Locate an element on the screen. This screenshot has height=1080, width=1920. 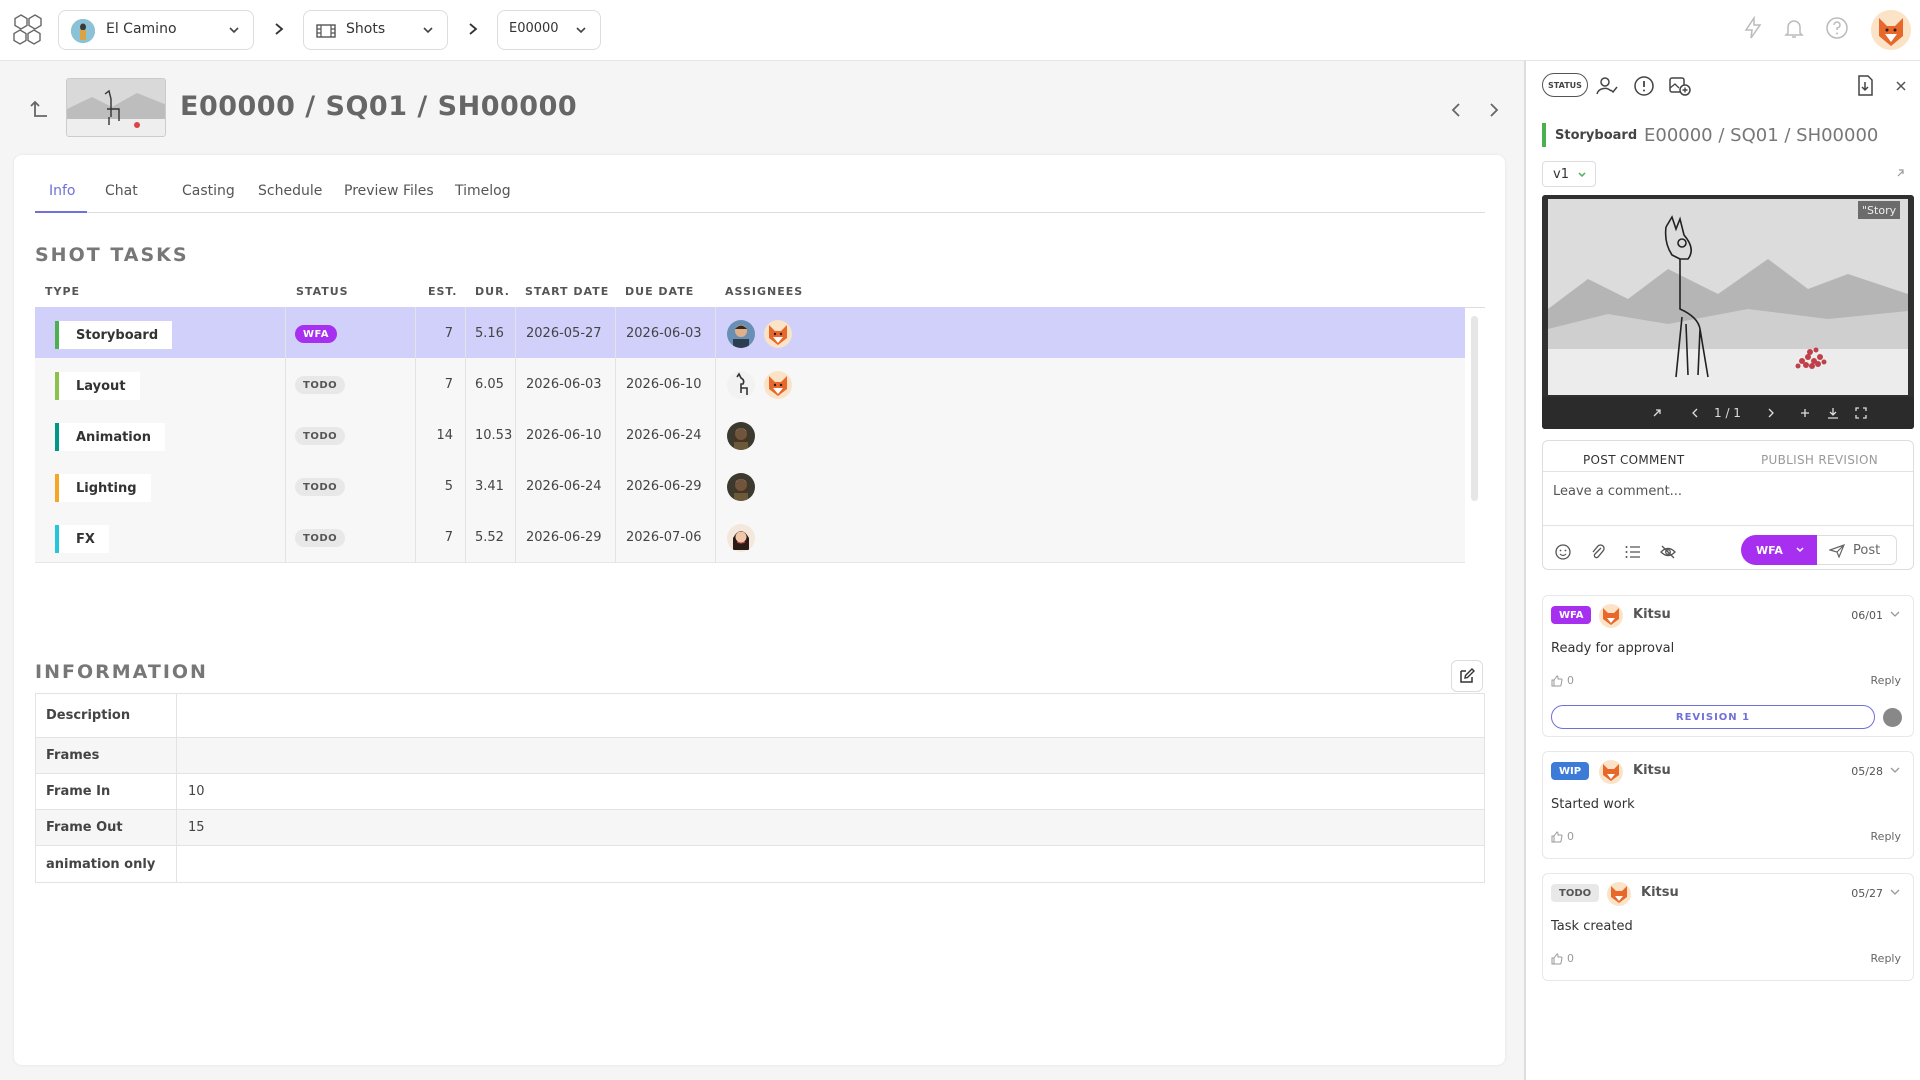
assign-user-icon is located at coordinates (1607, 86).